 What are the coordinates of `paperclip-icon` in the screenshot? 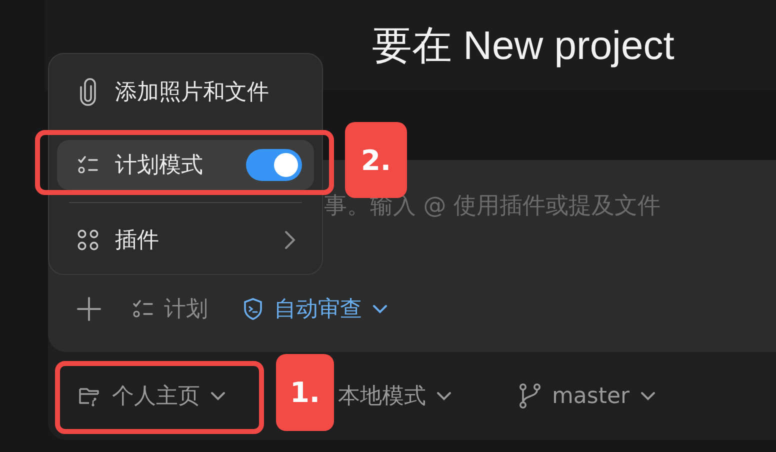 It's located at (88, 92).